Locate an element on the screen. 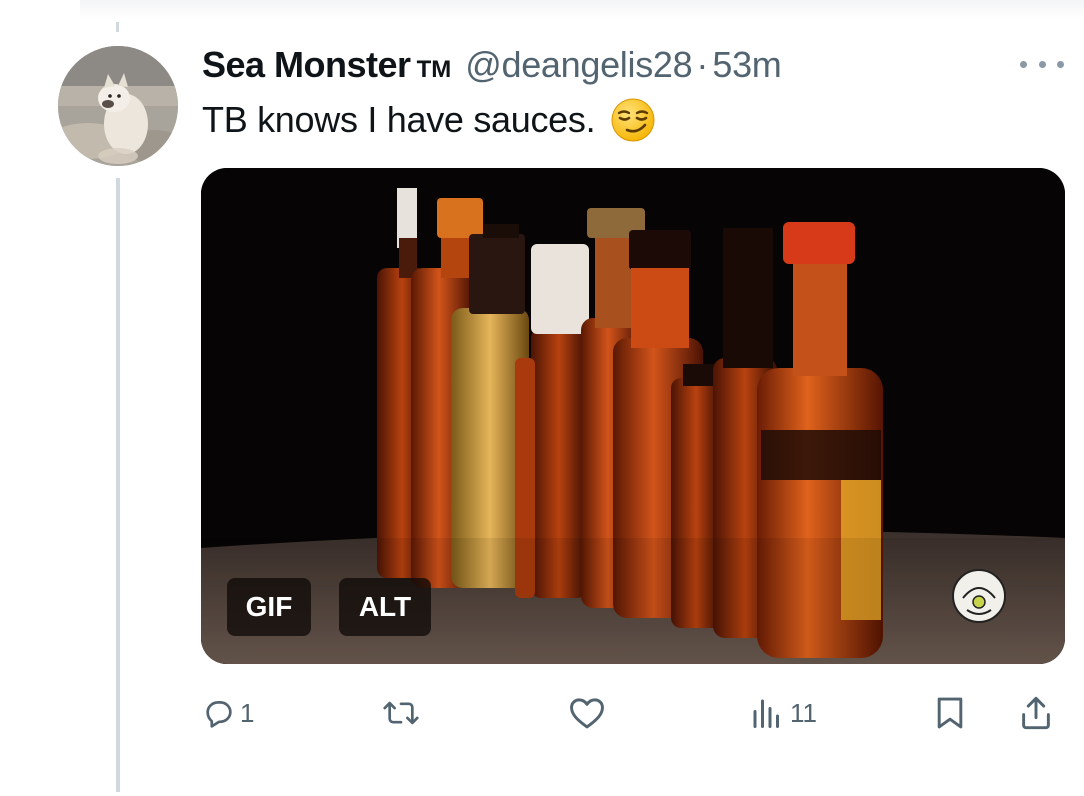 This screenshot has width=1084, height=796. views-count: 11 is located at coordinates (803, 712).